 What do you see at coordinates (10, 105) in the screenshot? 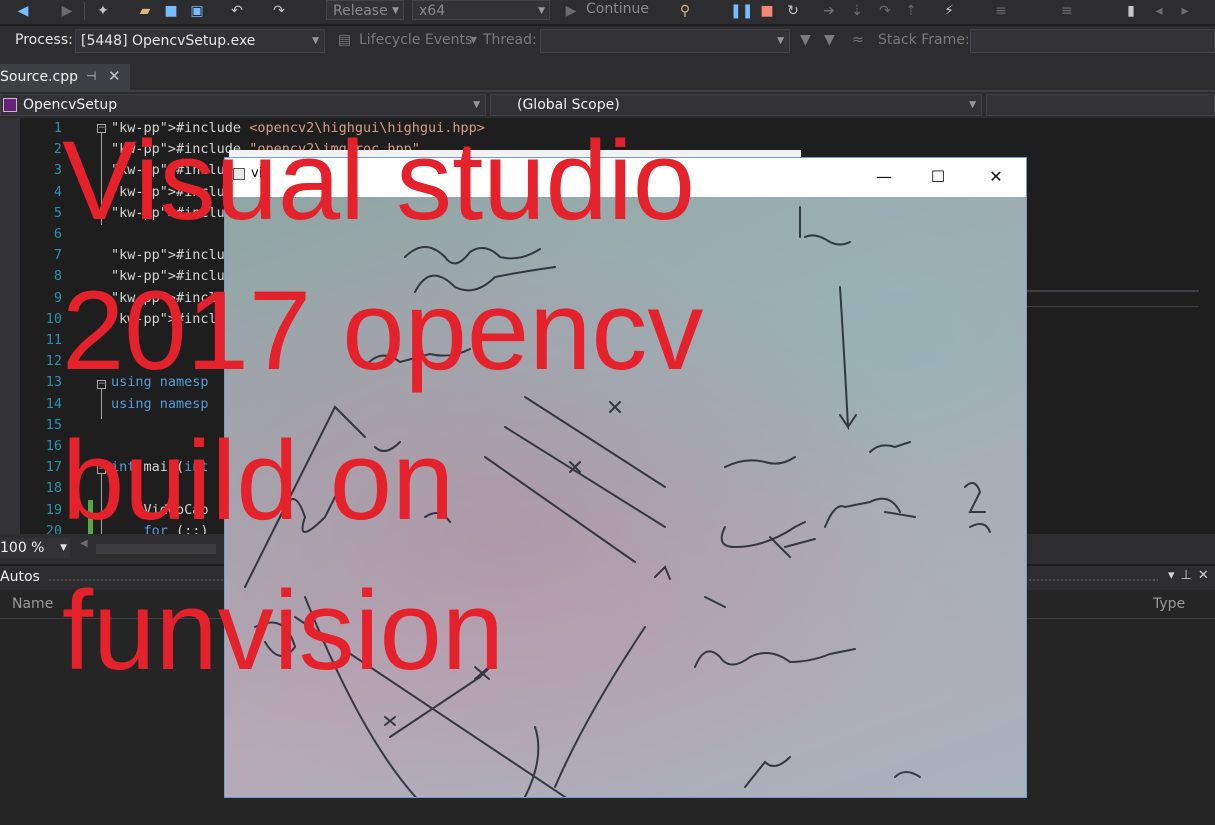
I see `project-icon` at bounding box center [10, 105].